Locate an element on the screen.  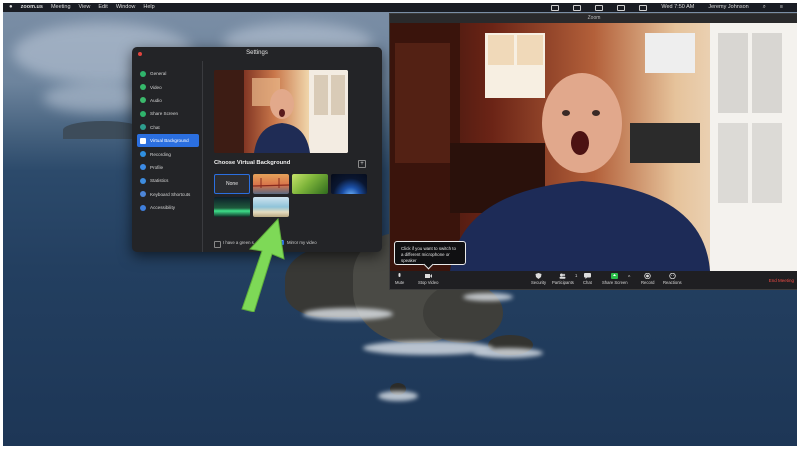
island-rock is located at coordinates (463, 313).